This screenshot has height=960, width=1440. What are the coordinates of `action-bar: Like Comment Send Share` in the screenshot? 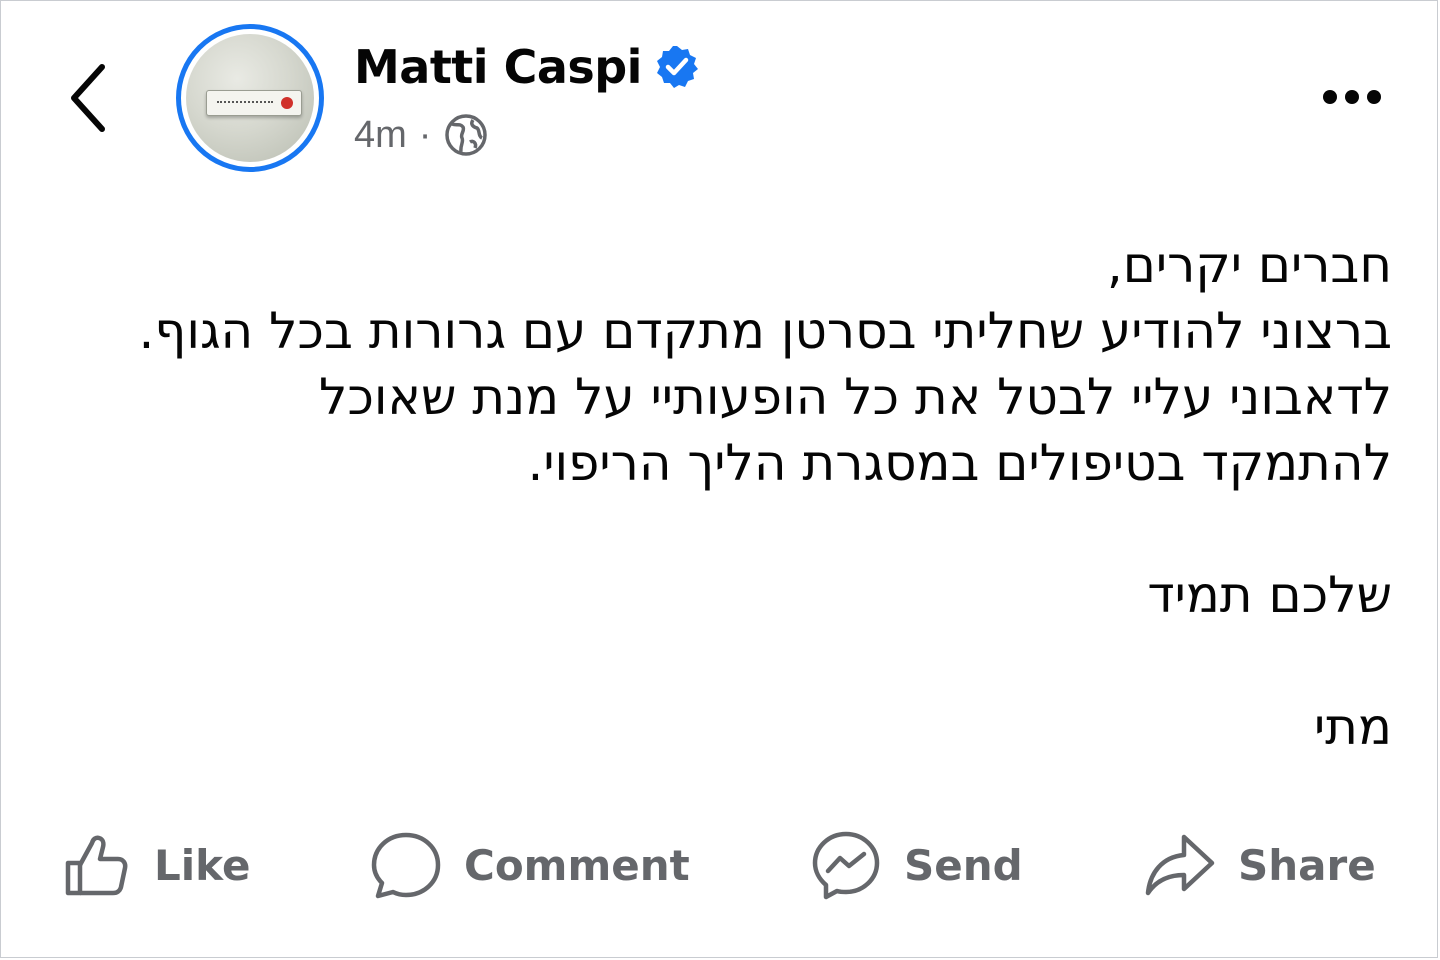 It's located at (719, 865).